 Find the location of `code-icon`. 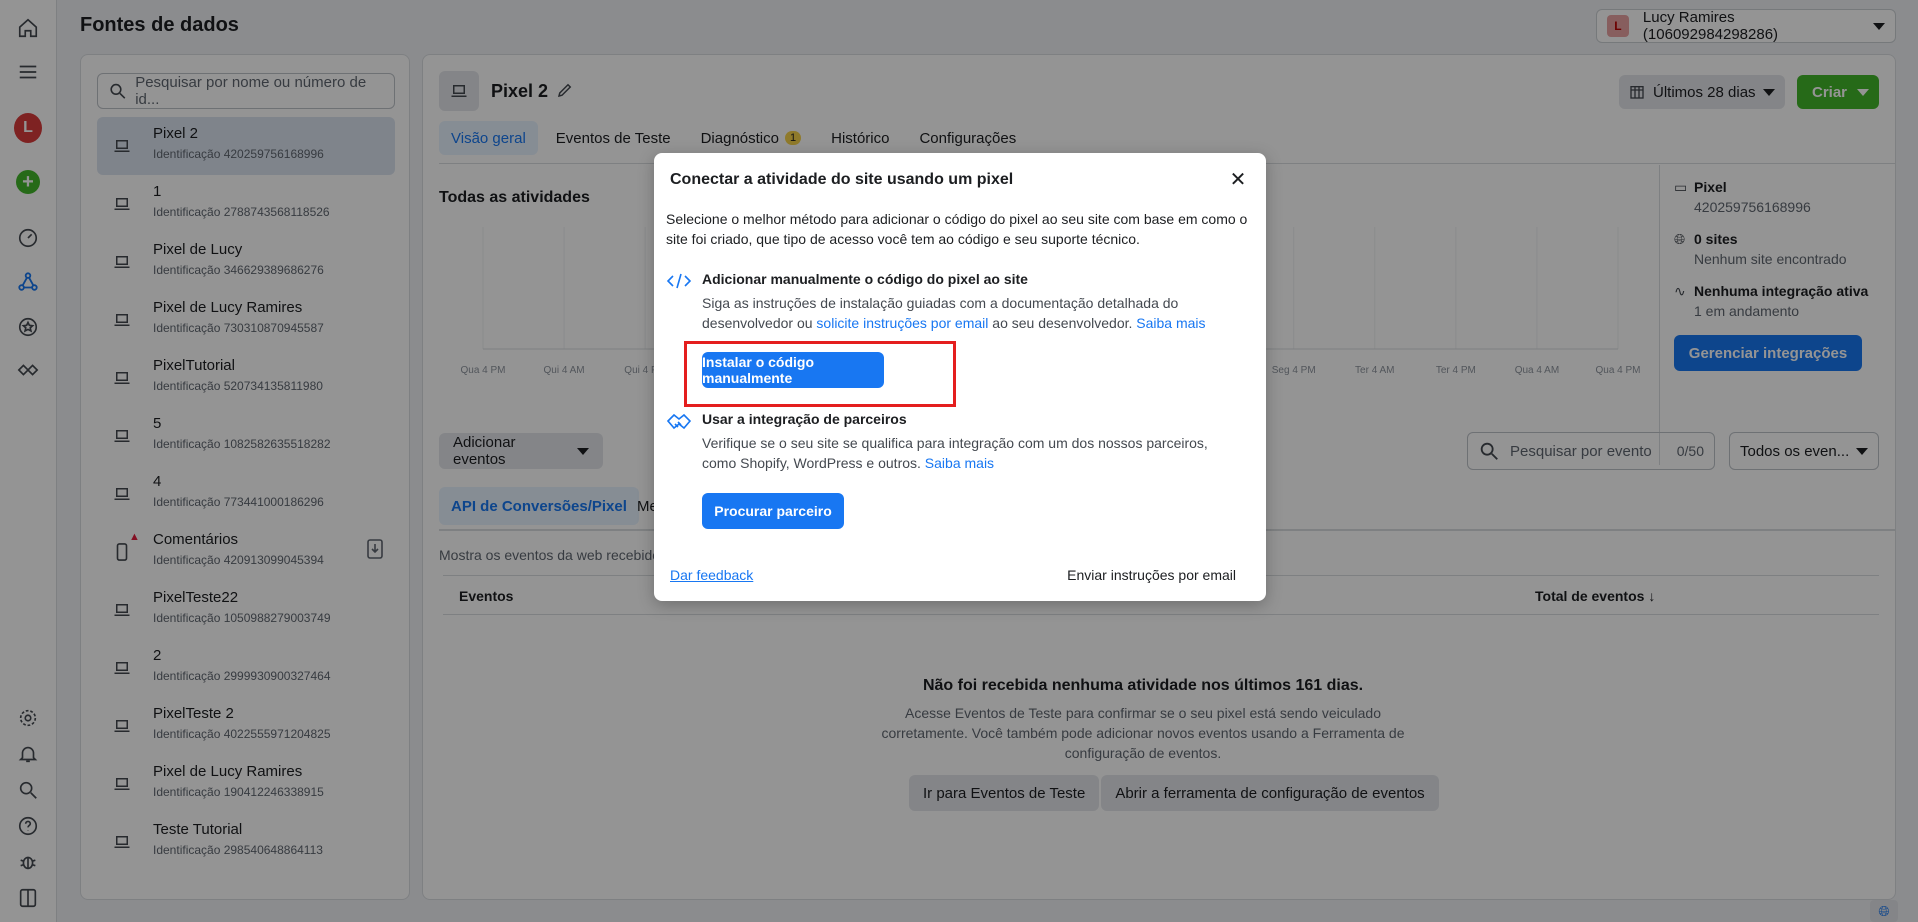

code-icon is located at coordinates (679, 282).